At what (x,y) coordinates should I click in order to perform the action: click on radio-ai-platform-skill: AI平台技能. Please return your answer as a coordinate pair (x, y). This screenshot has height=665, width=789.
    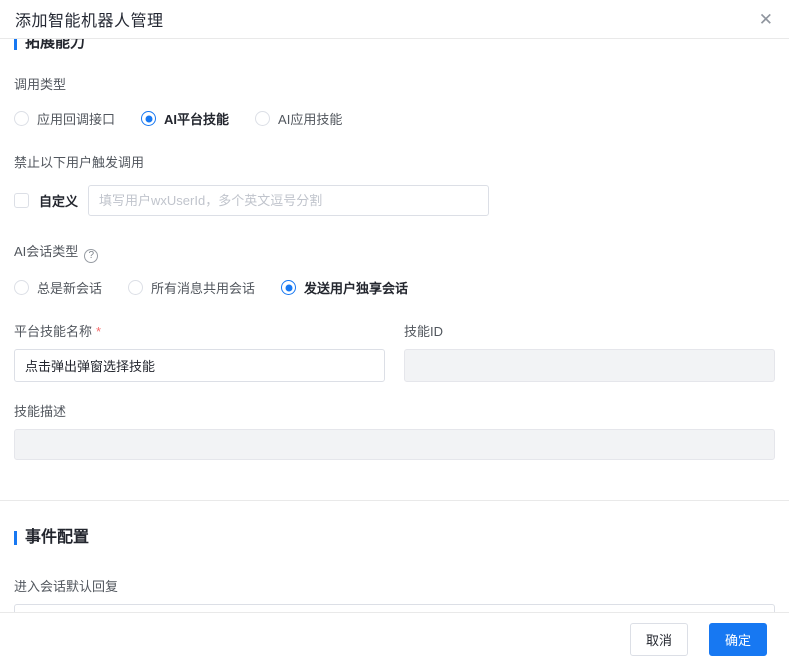
    Looking at the image, I should click on (185, 118).